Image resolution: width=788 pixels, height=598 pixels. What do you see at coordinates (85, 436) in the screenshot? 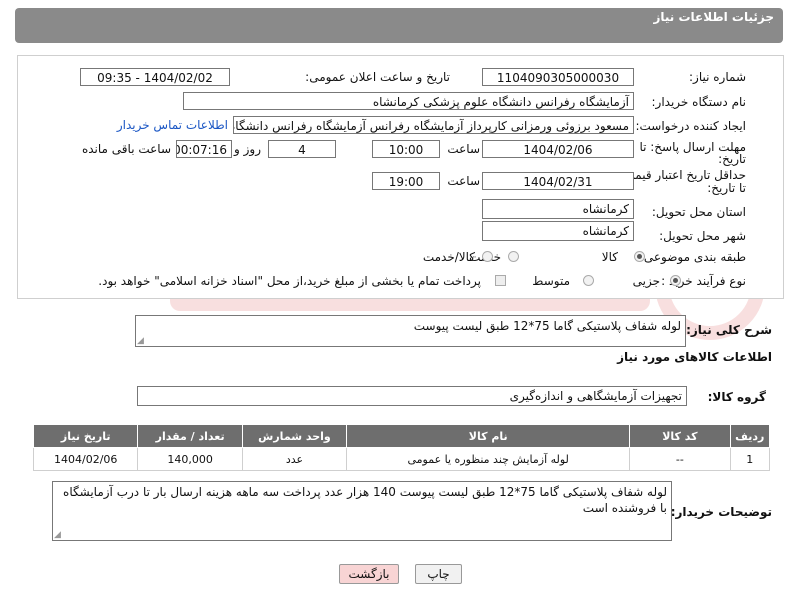
I see `col-header-need-date: تاریخ نیاز` at bounding box center [85, 436].